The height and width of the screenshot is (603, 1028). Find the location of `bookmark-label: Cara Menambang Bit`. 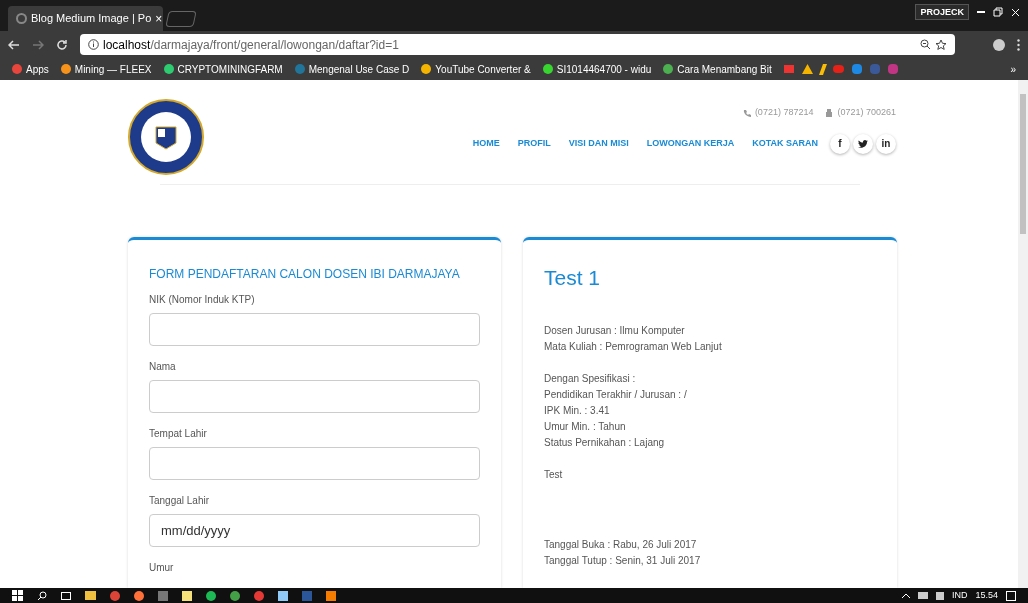

bookmark-label: Cara Menambang Bit is located at coordinates (724, 69).